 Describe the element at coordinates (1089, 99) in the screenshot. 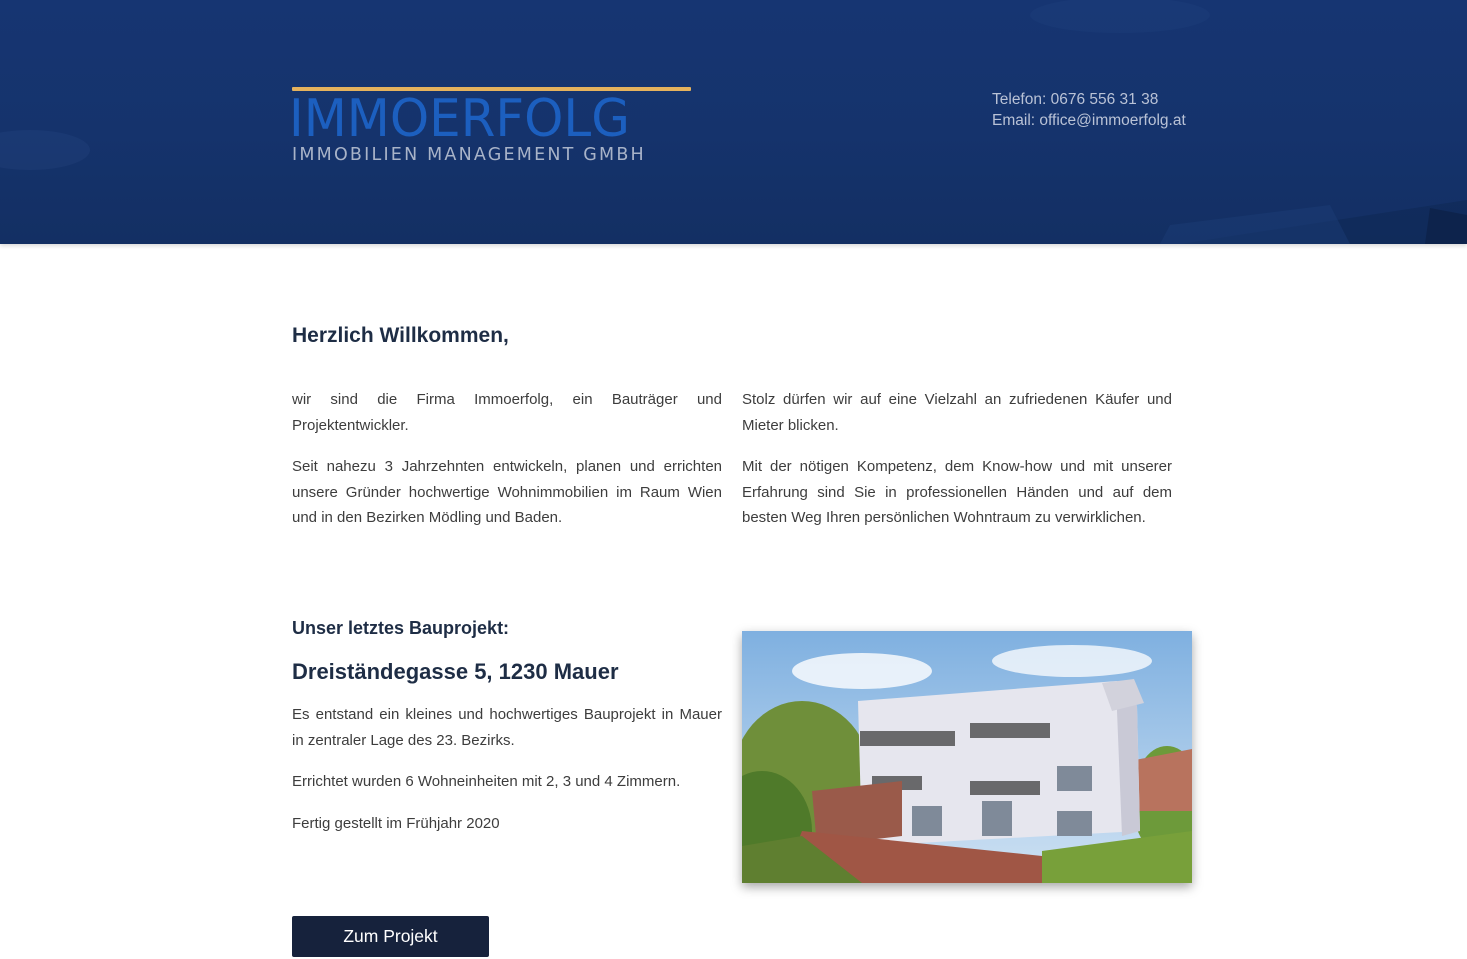

I see `phone-text: Telefon: 0676 556 31 38` at that location.